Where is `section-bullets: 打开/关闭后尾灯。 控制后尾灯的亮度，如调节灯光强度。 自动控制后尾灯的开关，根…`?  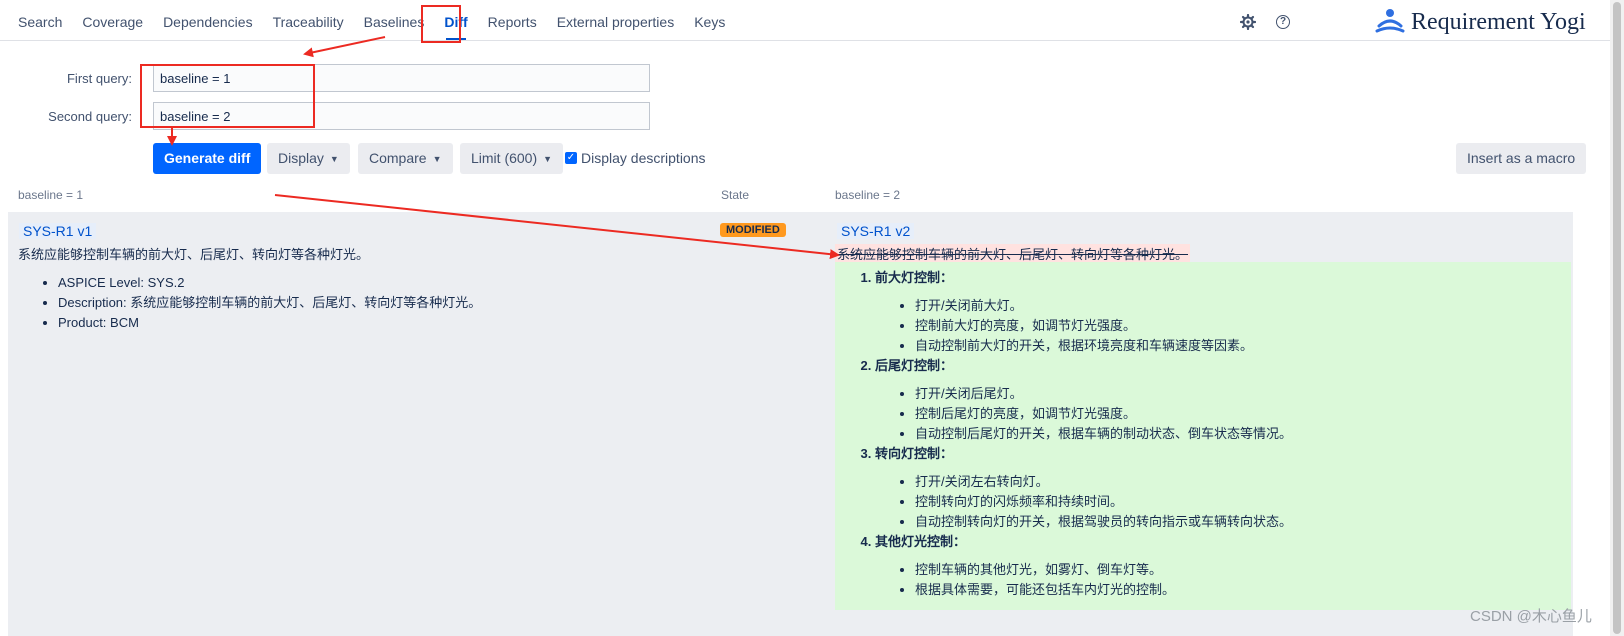 section-bullets: 打开/关闭后尾灯。 控制后尾灯的亮度，如调节灯光强度。 自动控制后尾灯的开关，根… is located at coordinates (1223, 414).